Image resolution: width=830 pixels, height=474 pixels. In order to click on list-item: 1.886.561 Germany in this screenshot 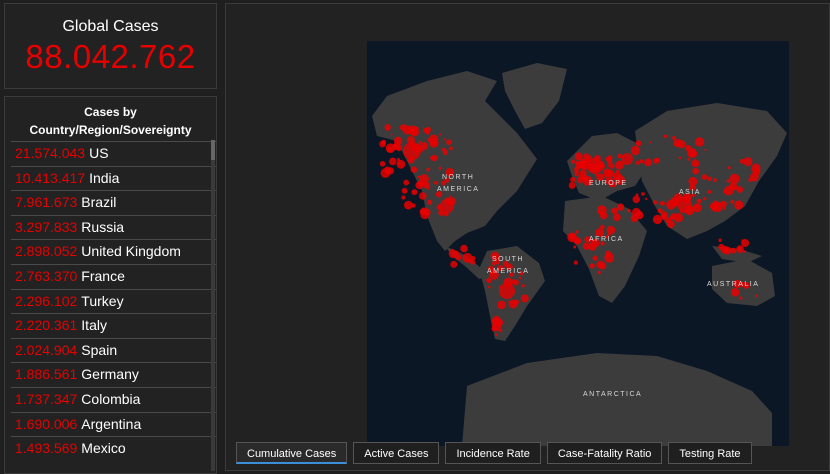, I will do `click(113, 374)`.